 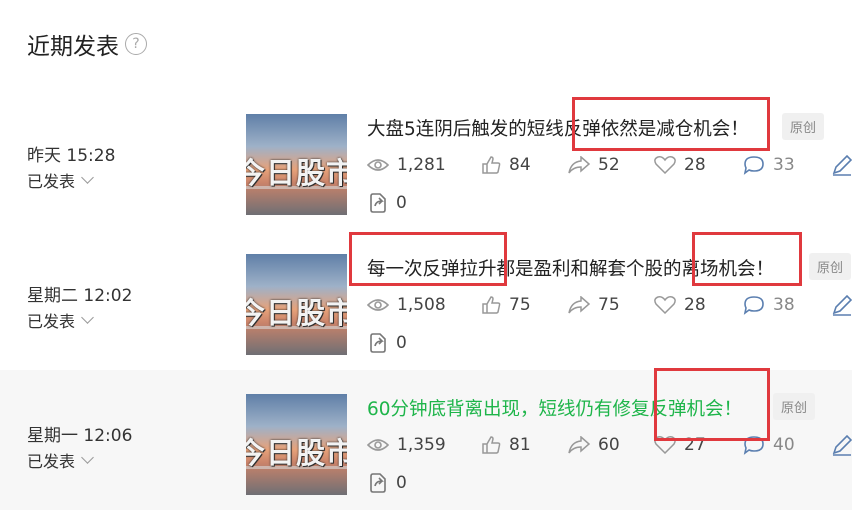 I want to click on views-stat: 1,508, so click(x=424, y=305).